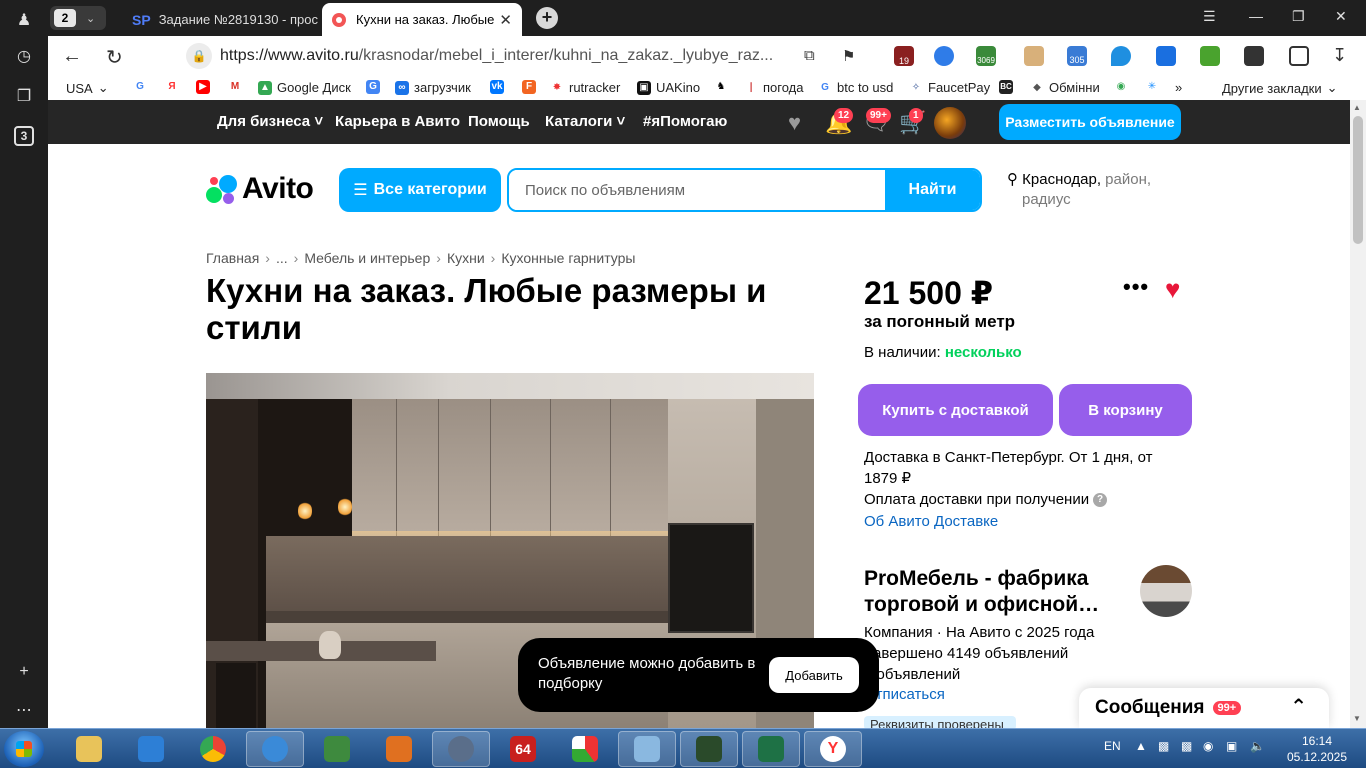 Image resolution: width=1366 pixels, height=768 pixels. Describe the element at coordinates (1079, 190) in the screenshot. I see `location-selector: ⚲ Краснодар, район, радиус` at that location.